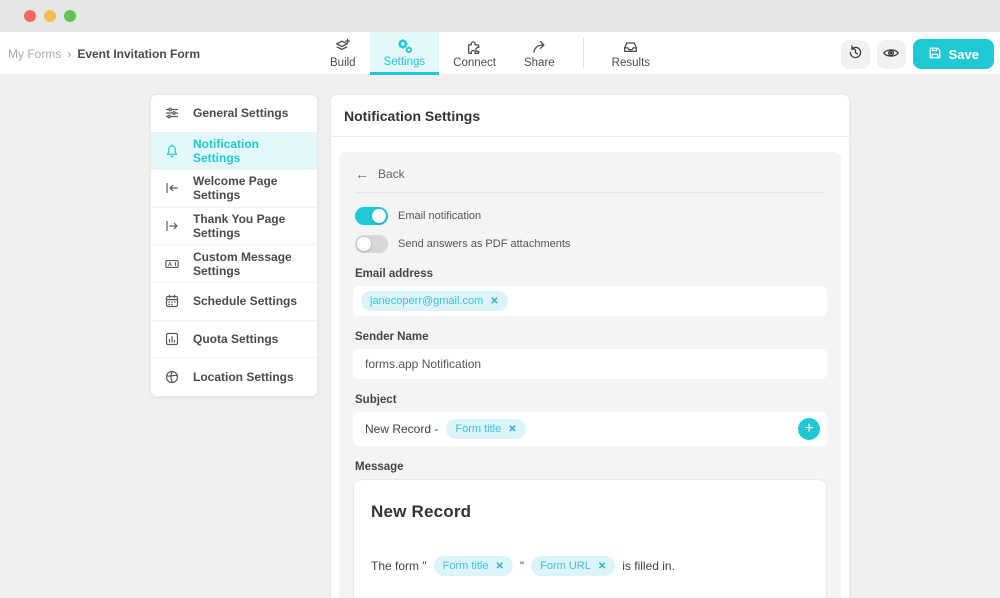  I want to click on tab-connect: Connect, so click(474, 53).